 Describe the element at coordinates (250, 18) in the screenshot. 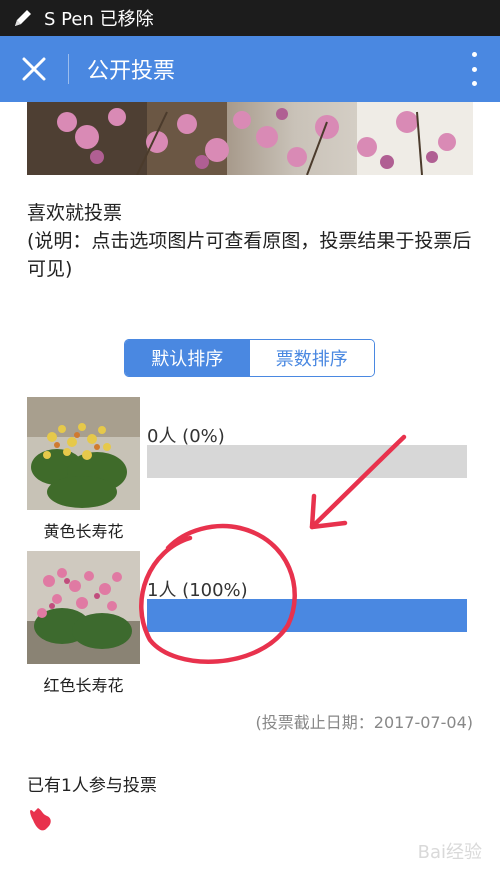

I see `status-bar: S Pen 已移除` at that location.